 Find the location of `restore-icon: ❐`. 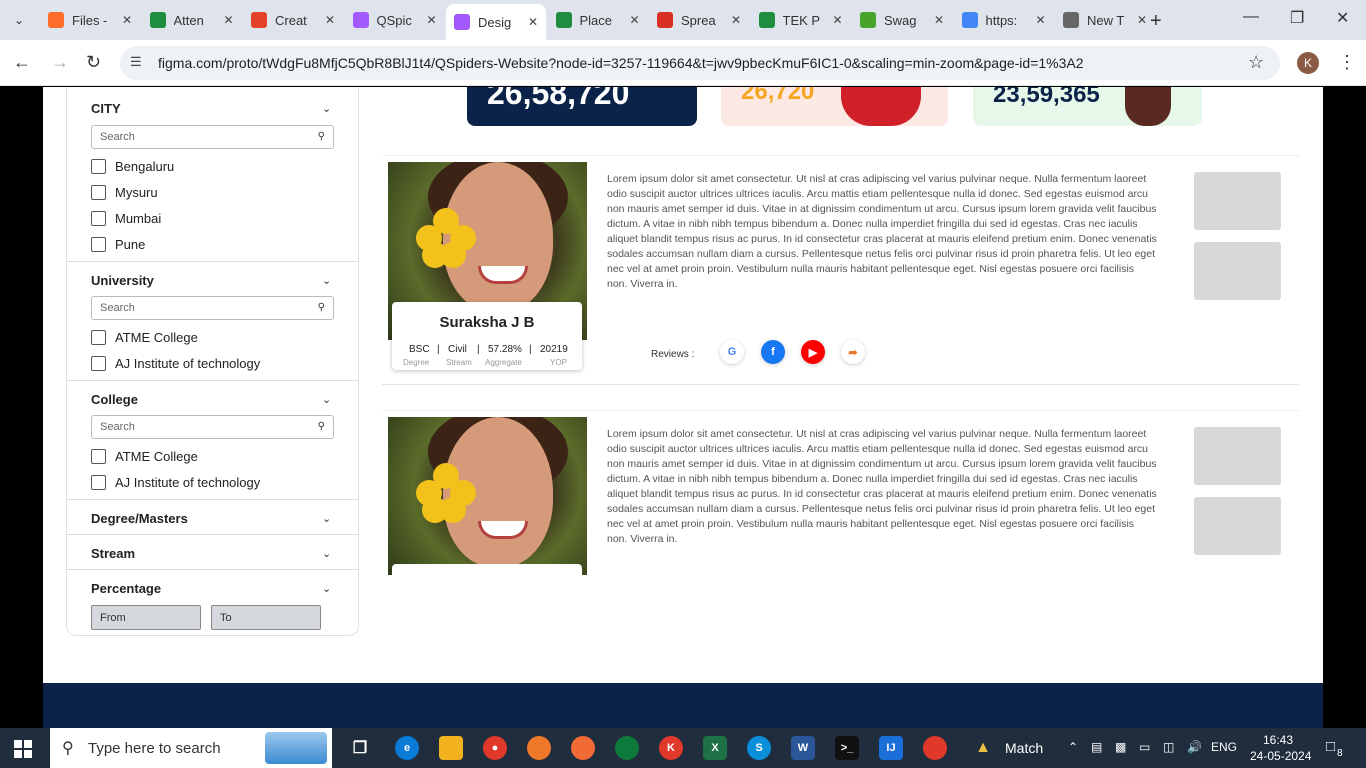

restore-icon: ❐ is located at coordinates (1297, 18).